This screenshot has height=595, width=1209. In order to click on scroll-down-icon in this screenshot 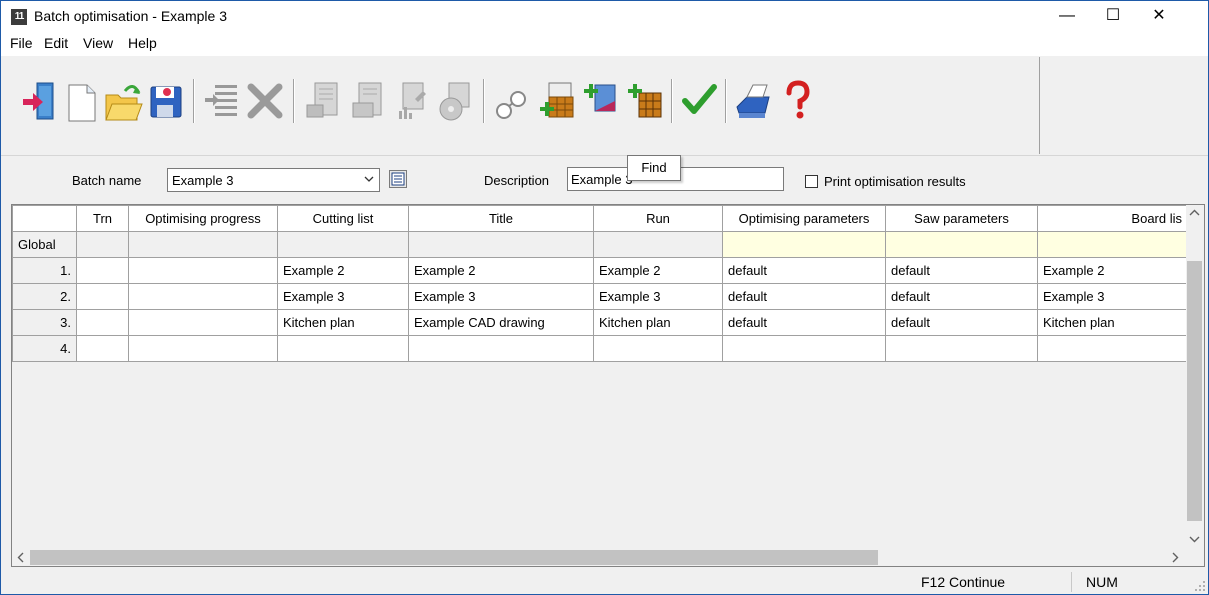, I will do `click(1194, 540)`.